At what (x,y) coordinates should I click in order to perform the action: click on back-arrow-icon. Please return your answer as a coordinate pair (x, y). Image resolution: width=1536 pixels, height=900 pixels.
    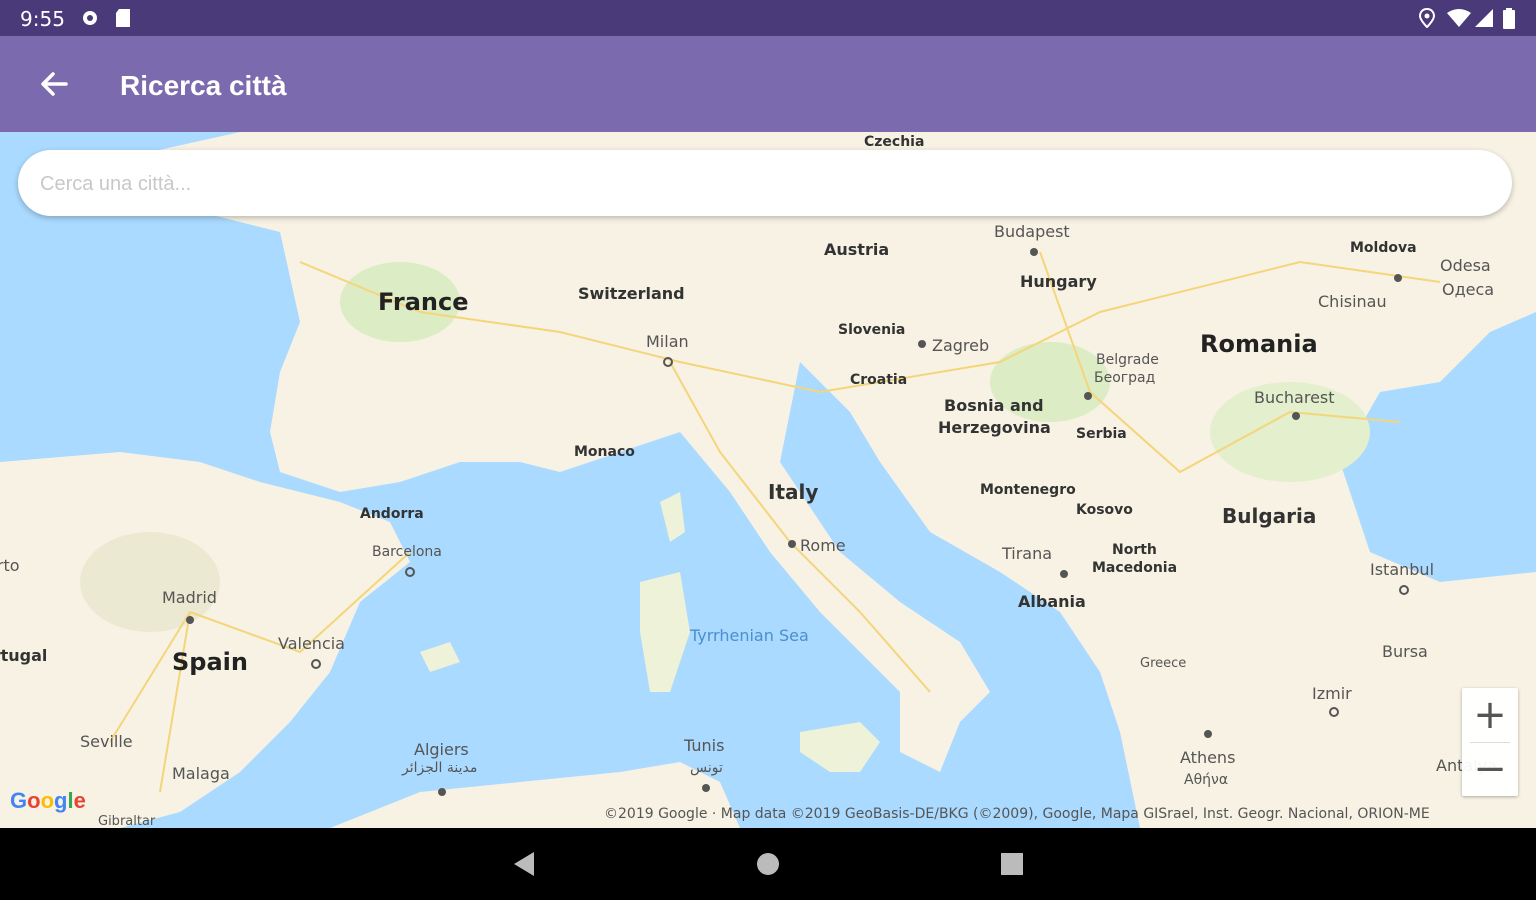
    Looking at the image, I should click on (54, 84).